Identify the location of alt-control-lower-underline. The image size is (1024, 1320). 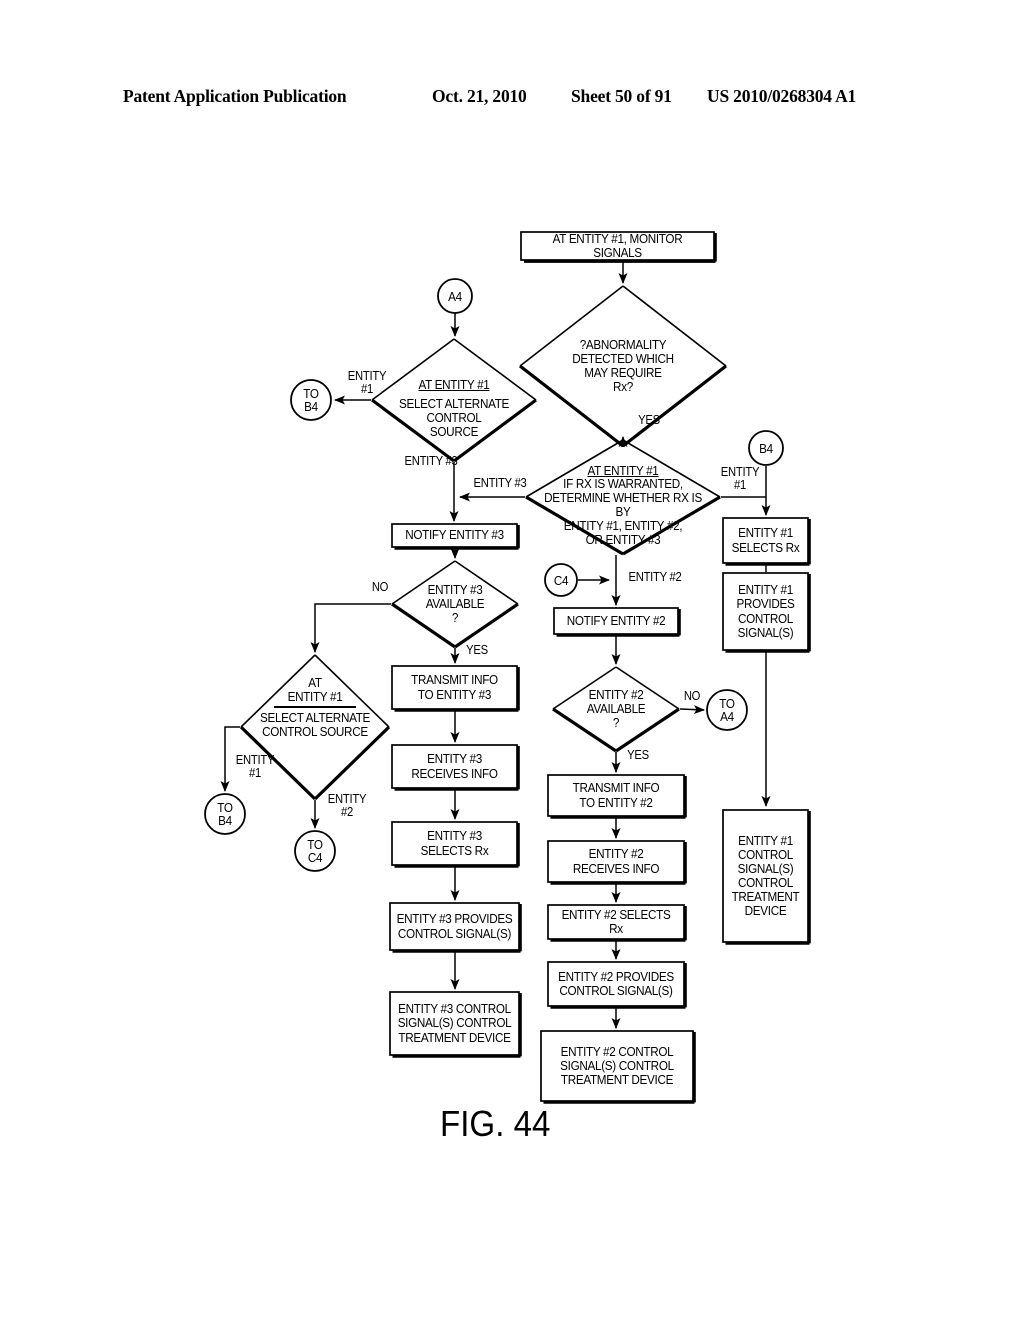
(315, 707).